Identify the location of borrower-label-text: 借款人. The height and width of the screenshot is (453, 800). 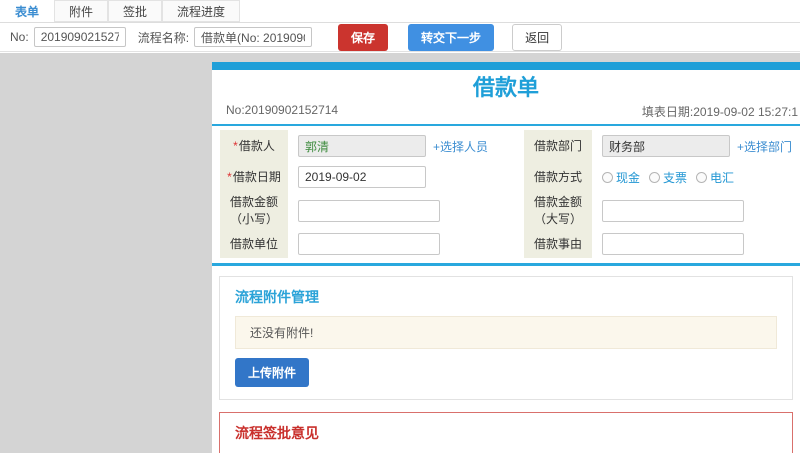
(256, 145).